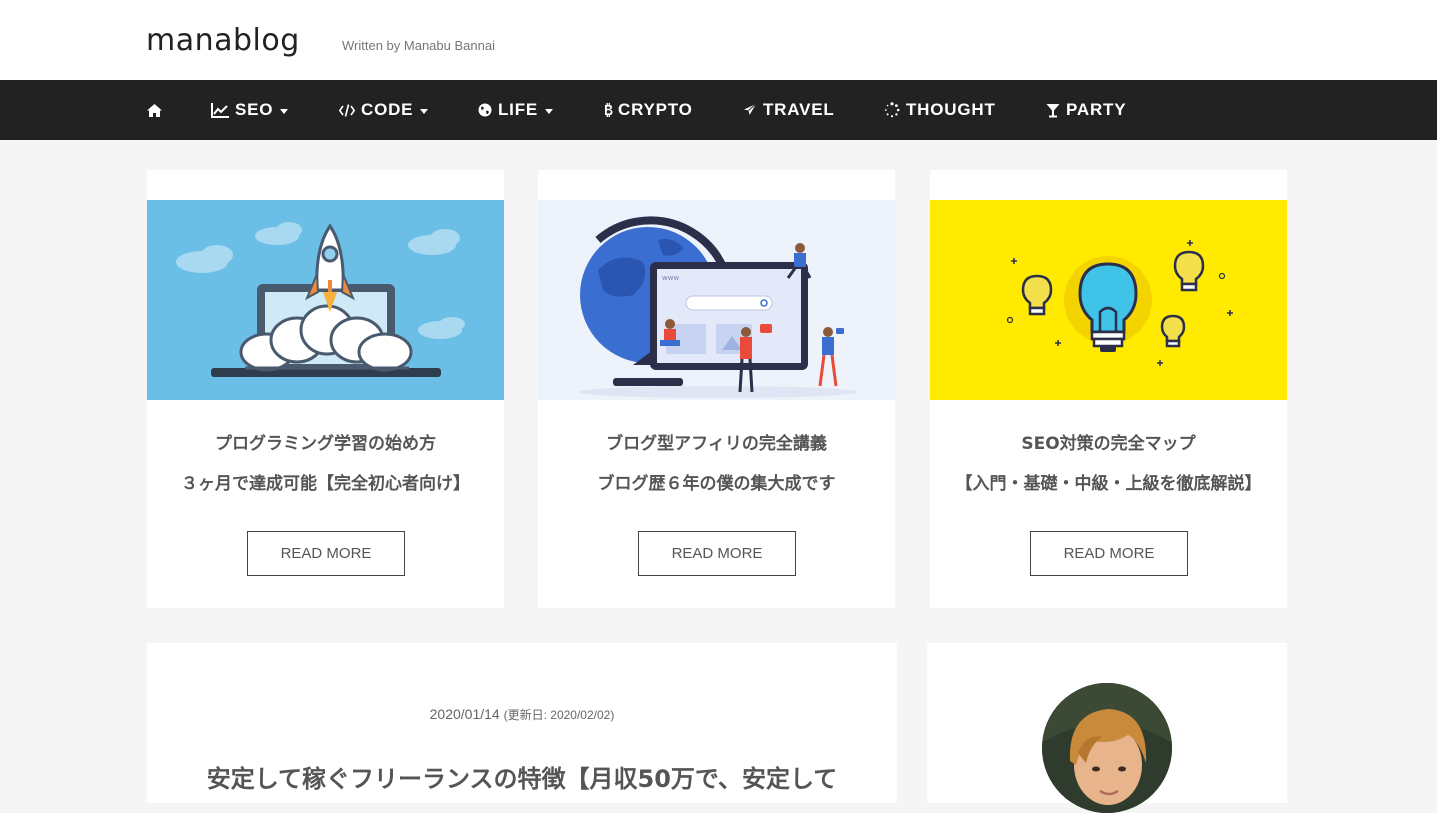  Describe the element at coordinates (799, 109) in the screenshot. I see `nav-item-label: TRAVEL` at that location.